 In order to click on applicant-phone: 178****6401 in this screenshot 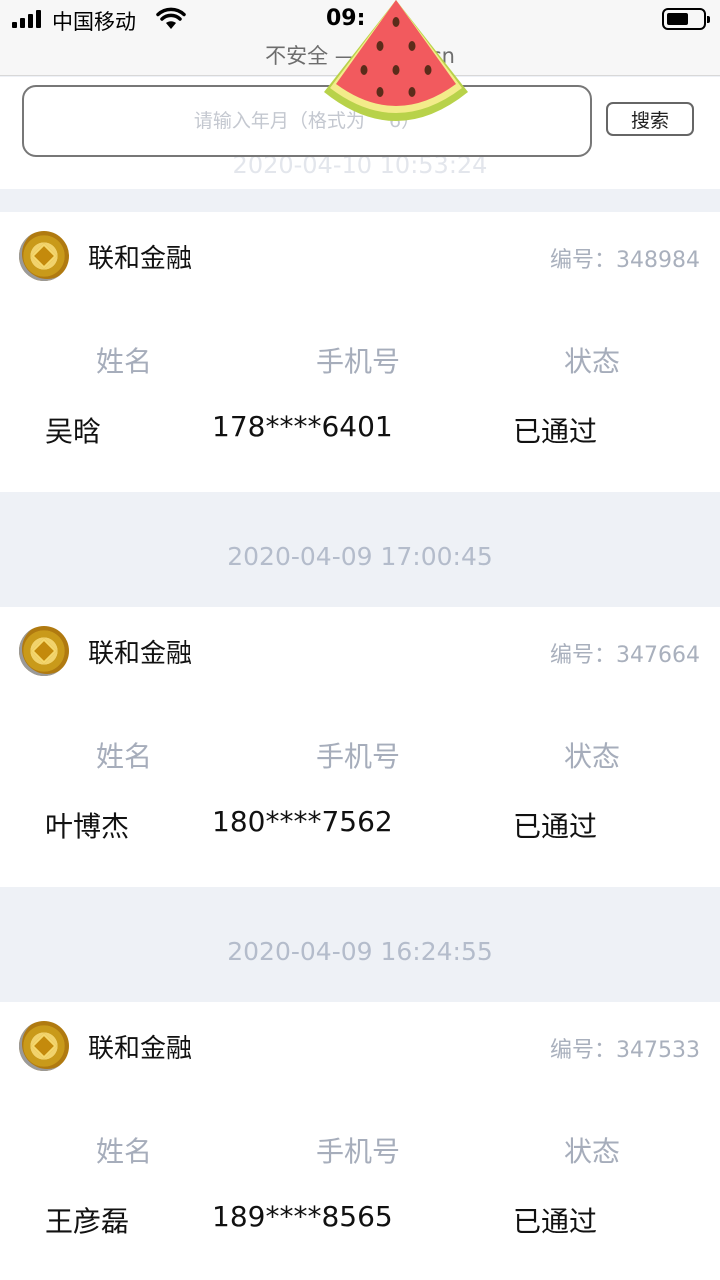, I will do `click(302, 426)`.